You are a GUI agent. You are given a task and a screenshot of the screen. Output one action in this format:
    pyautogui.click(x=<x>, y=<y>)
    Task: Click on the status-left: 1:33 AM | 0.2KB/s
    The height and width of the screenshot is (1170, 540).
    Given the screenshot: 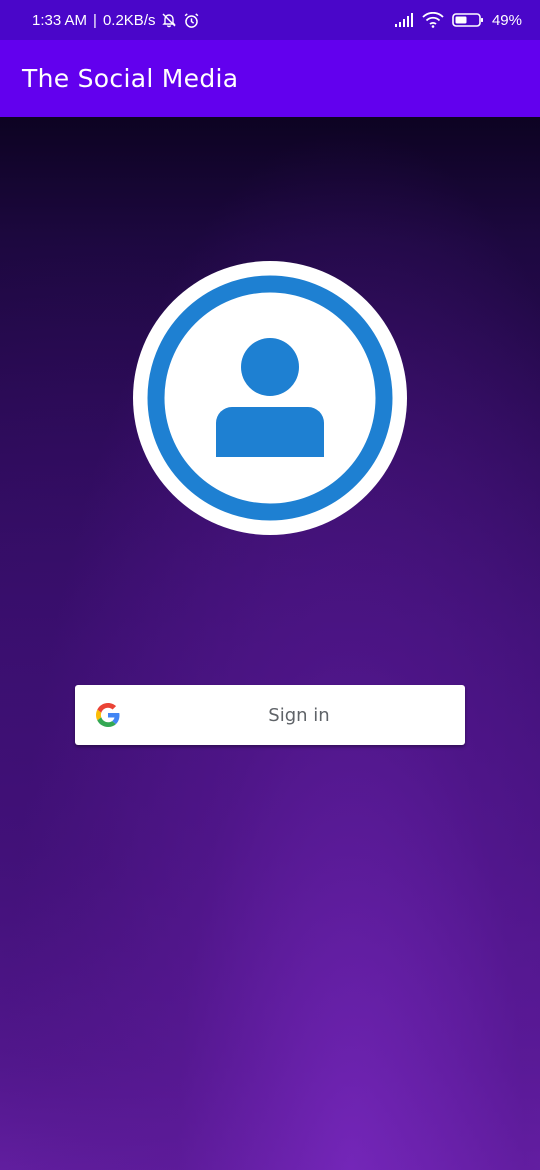 What is the action you would take?
    pyautogui.click(x=116, y=20)
    